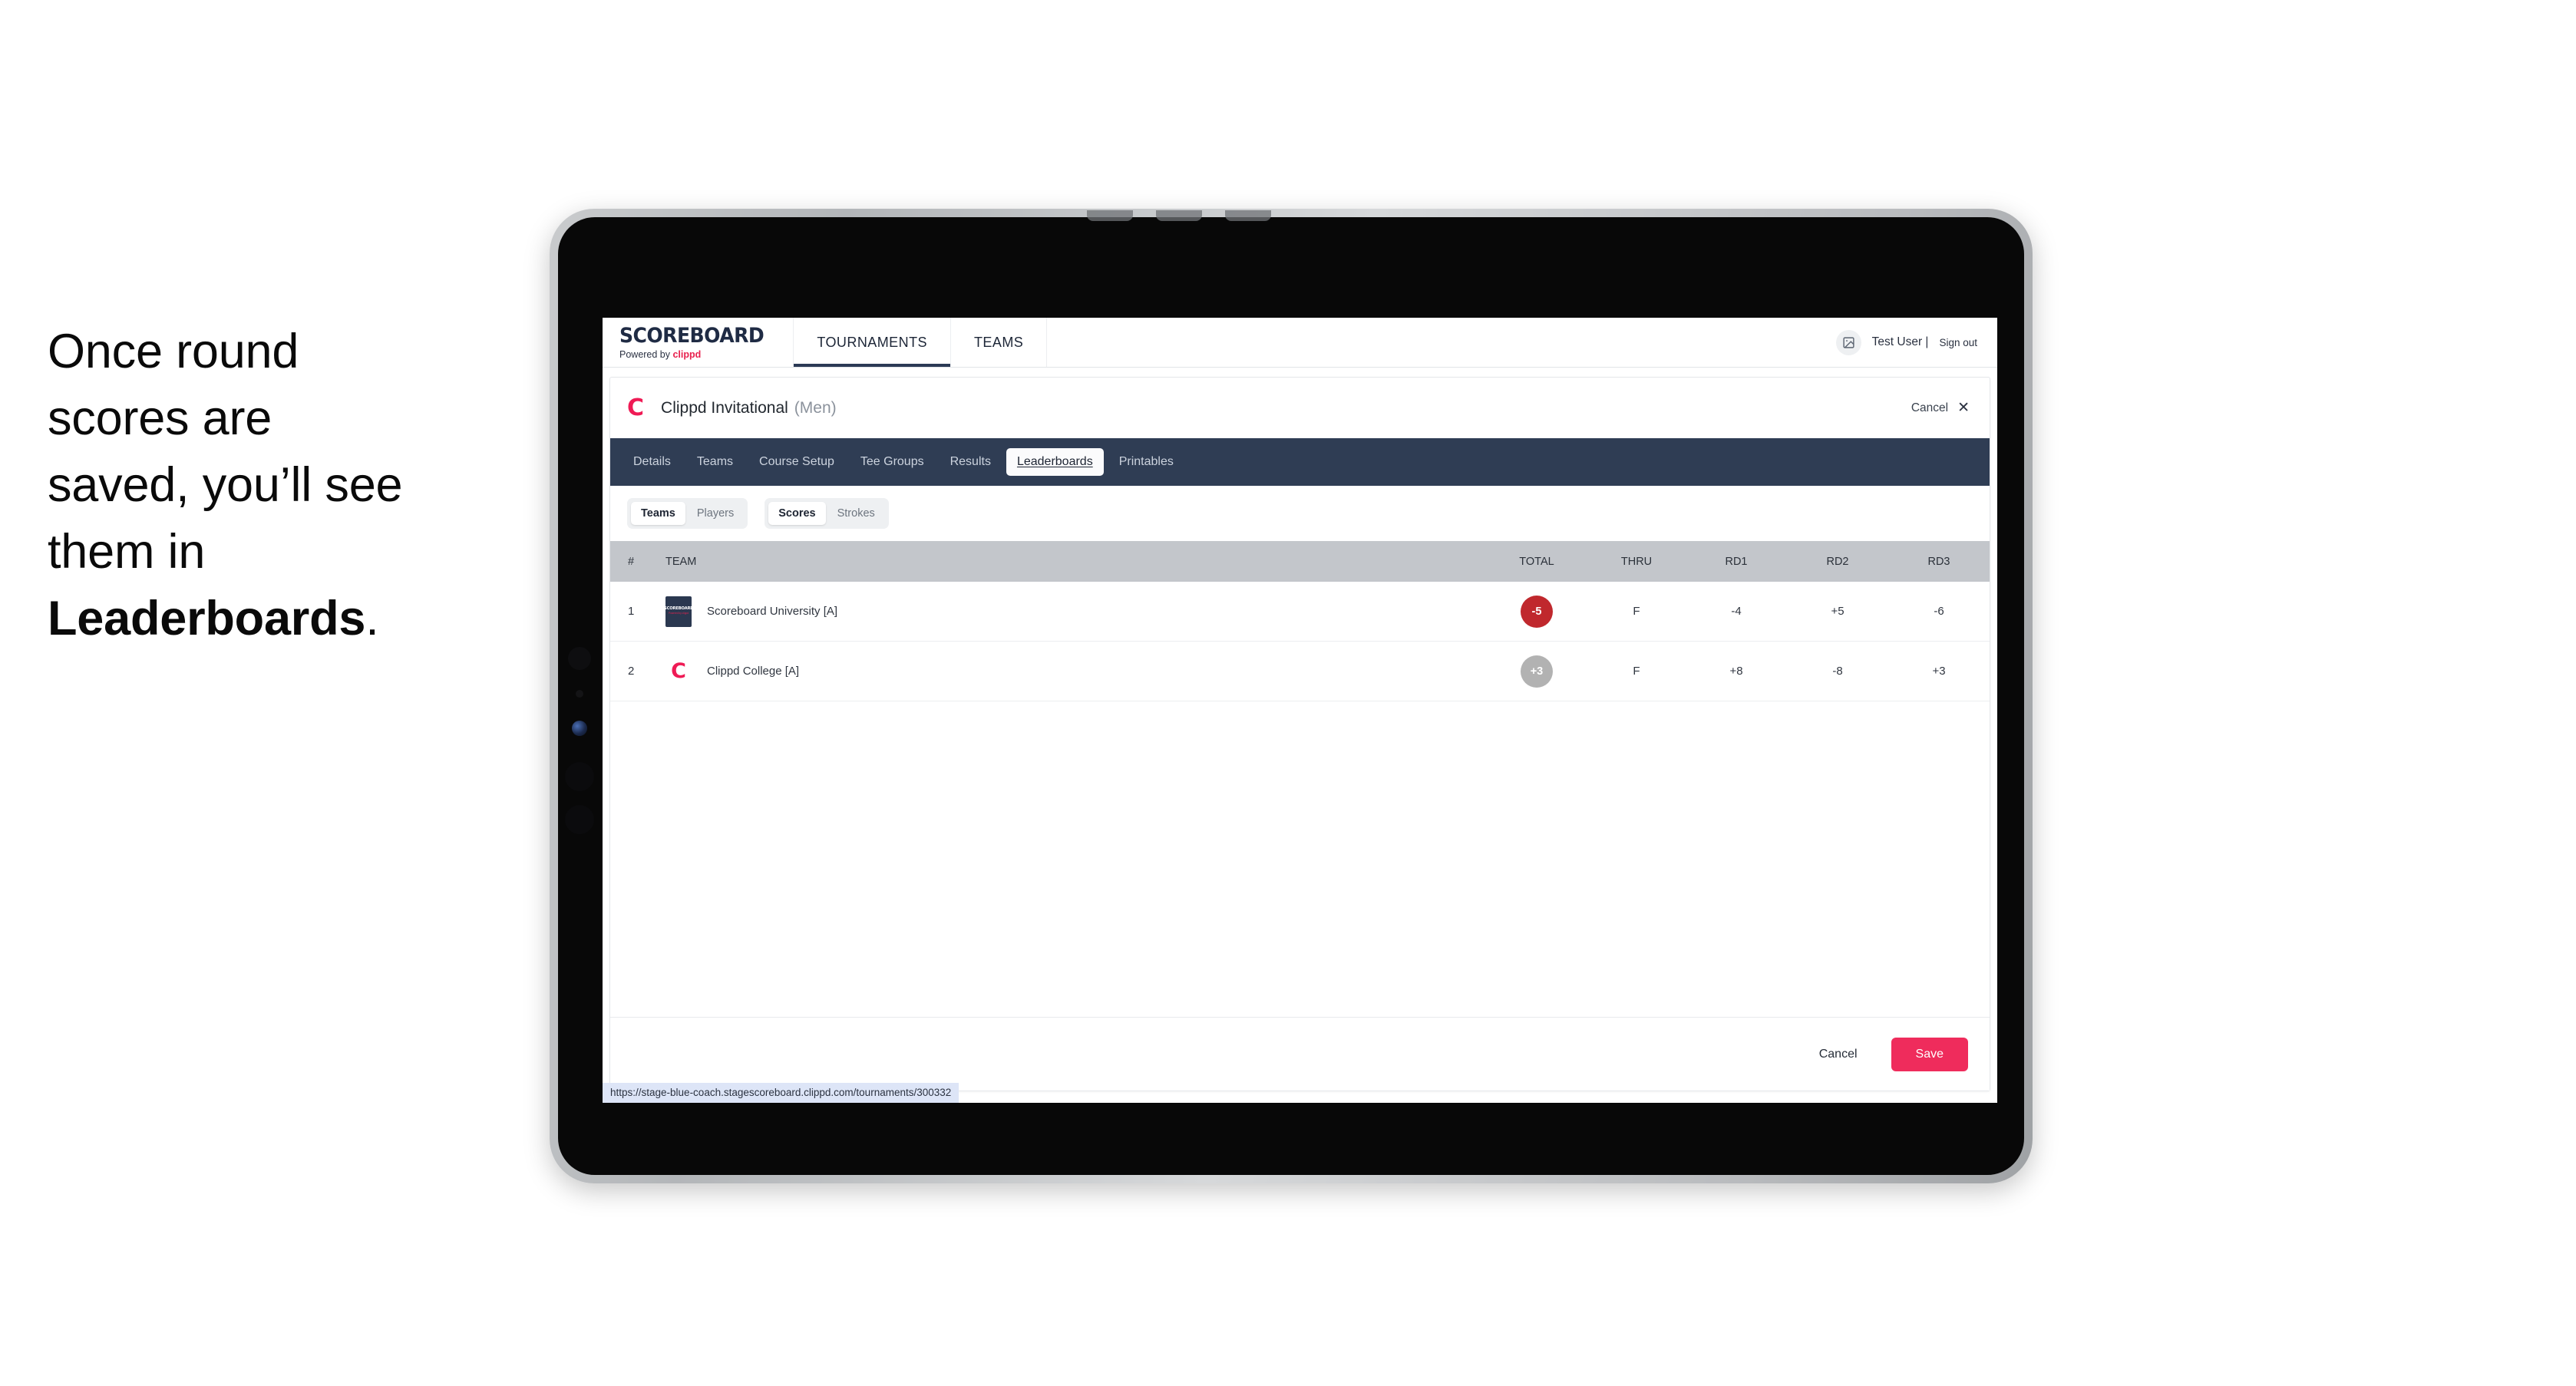 This screenshot has height=1386, width=2576. I want to click on brand-logo: SCOREBOARD Powered by clippd, so click(698, 342).